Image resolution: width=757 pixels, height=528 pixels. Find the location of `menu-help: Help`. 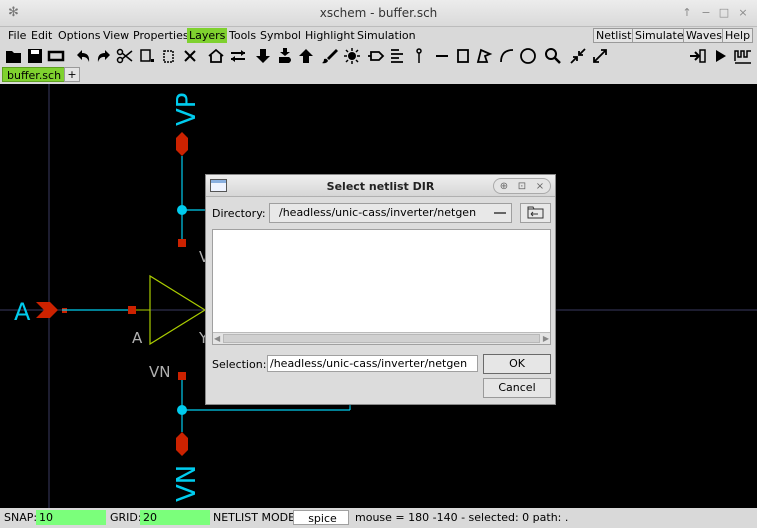

menu-help: Help is located at coordinates (738, 35).